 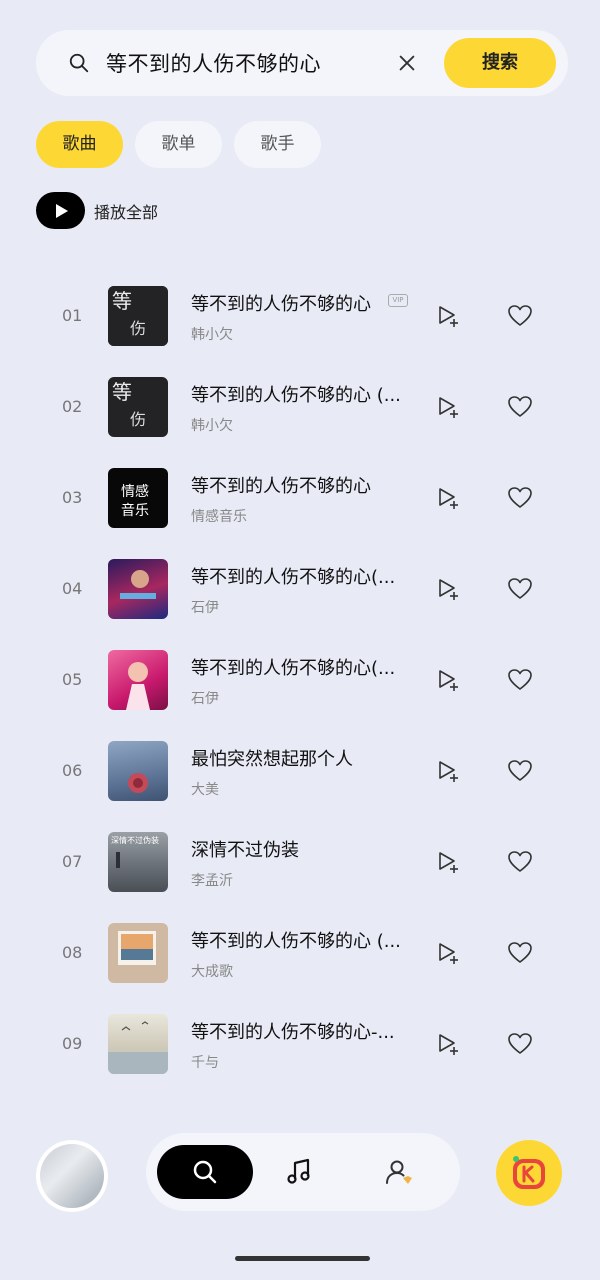 I want to click on song-row: 06 最怕突然想起那个人 大美, so click(x=300, y=770).